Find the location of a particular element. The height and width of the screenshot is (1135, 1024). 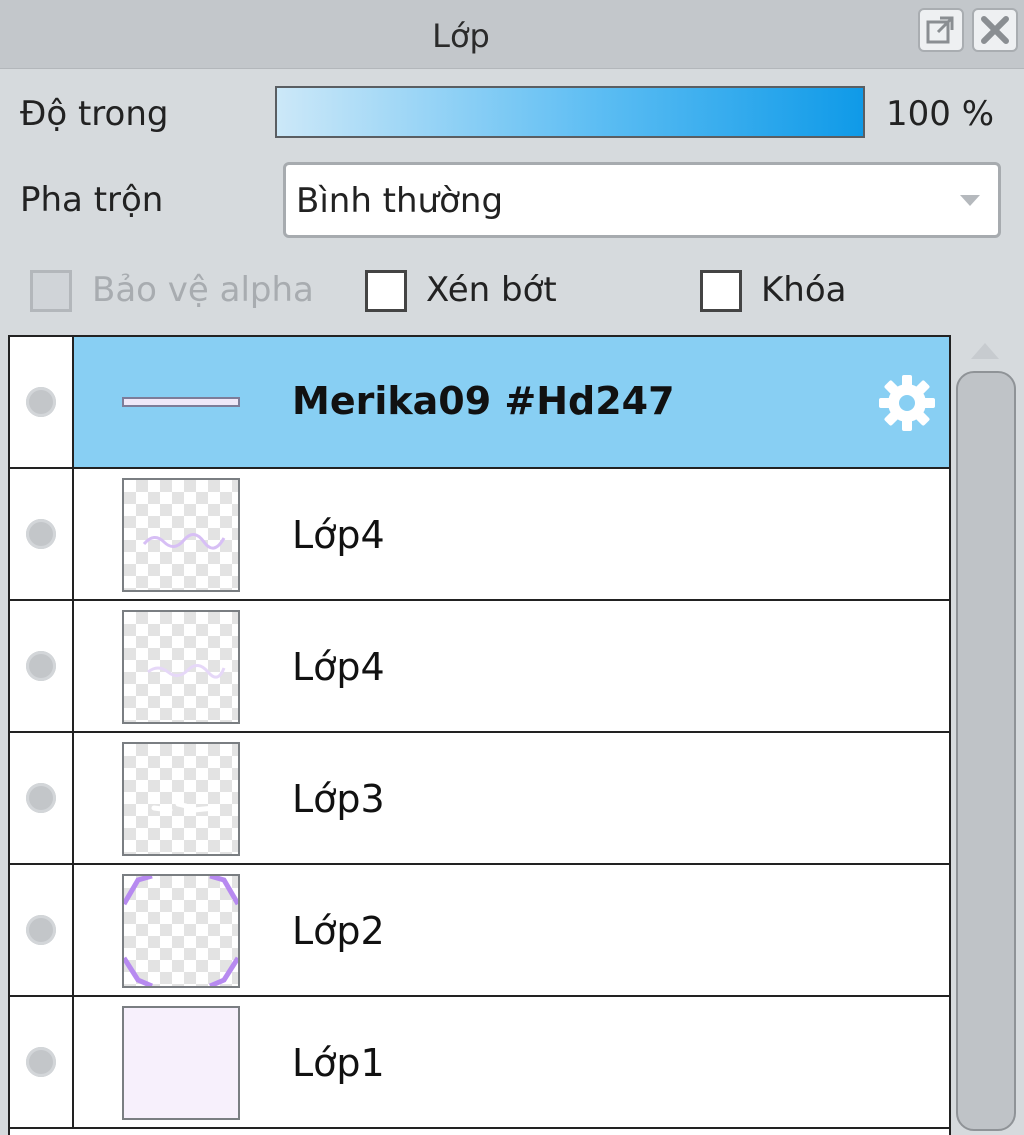

layer-name: Merika09 #Hd247 is located at coordinates (483, 401).